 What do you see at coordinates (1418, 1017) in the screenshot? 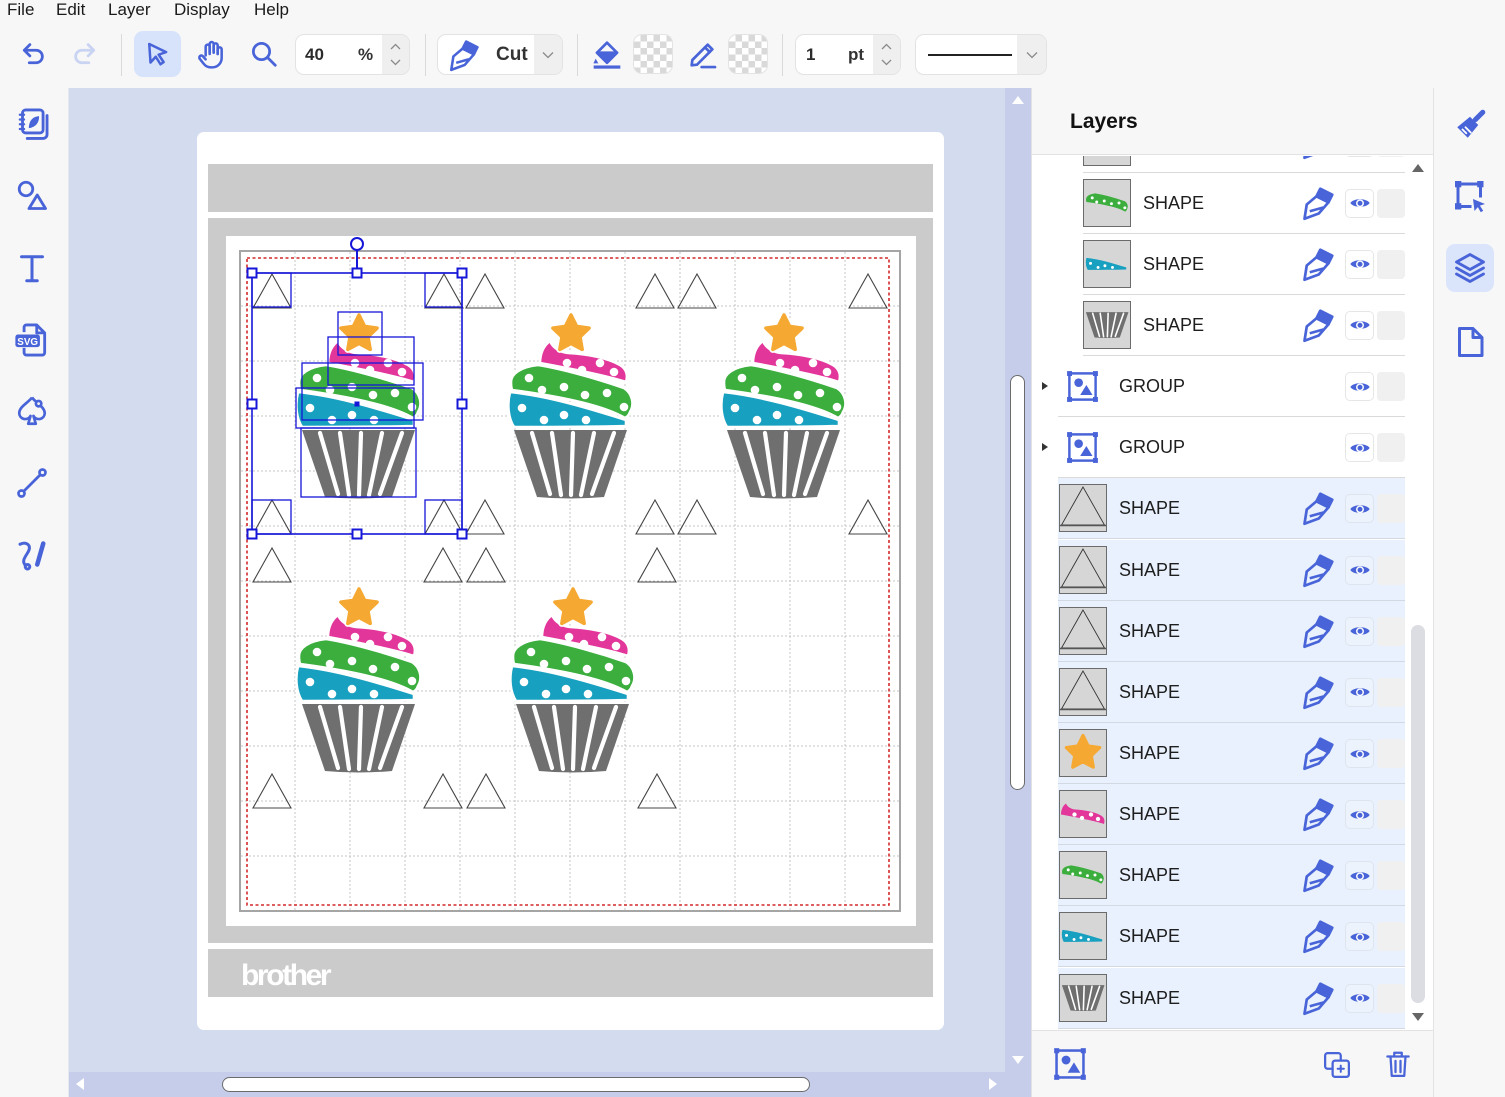
I see `list-scroll-down-icon` at bounding box center [1418, 1017].